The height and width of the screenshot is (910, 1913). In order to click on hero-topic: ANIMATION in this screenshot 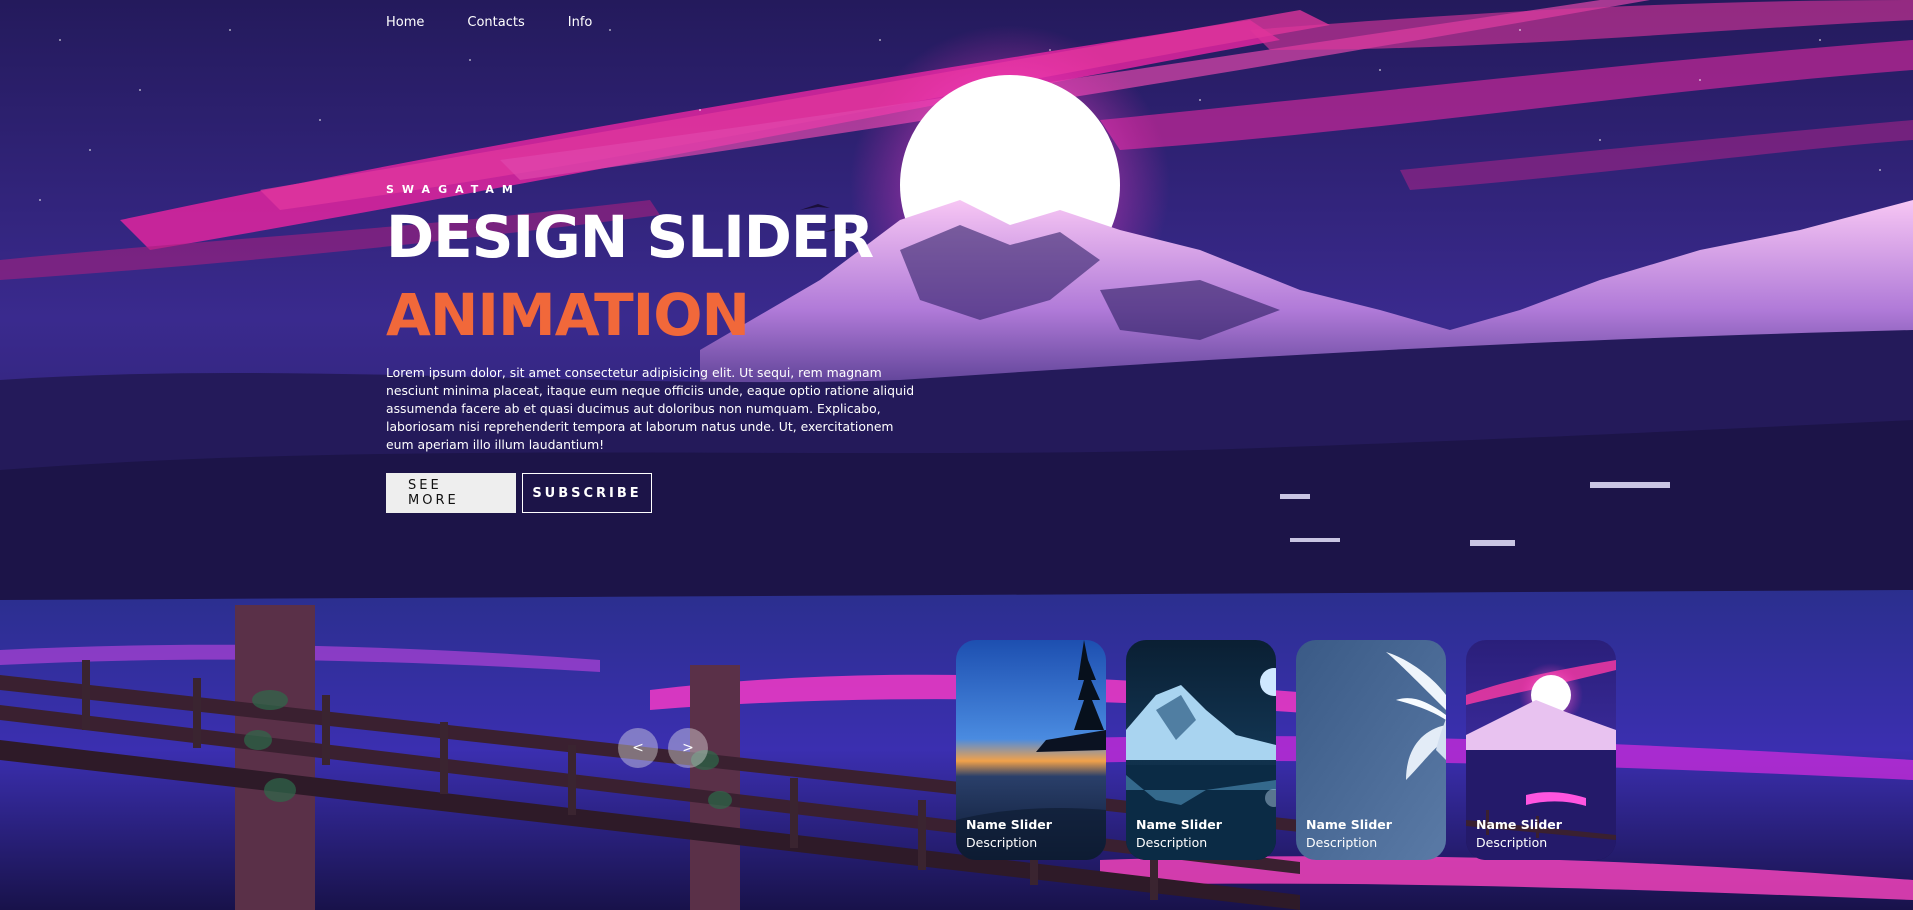, I will do `click(568, 315)`.